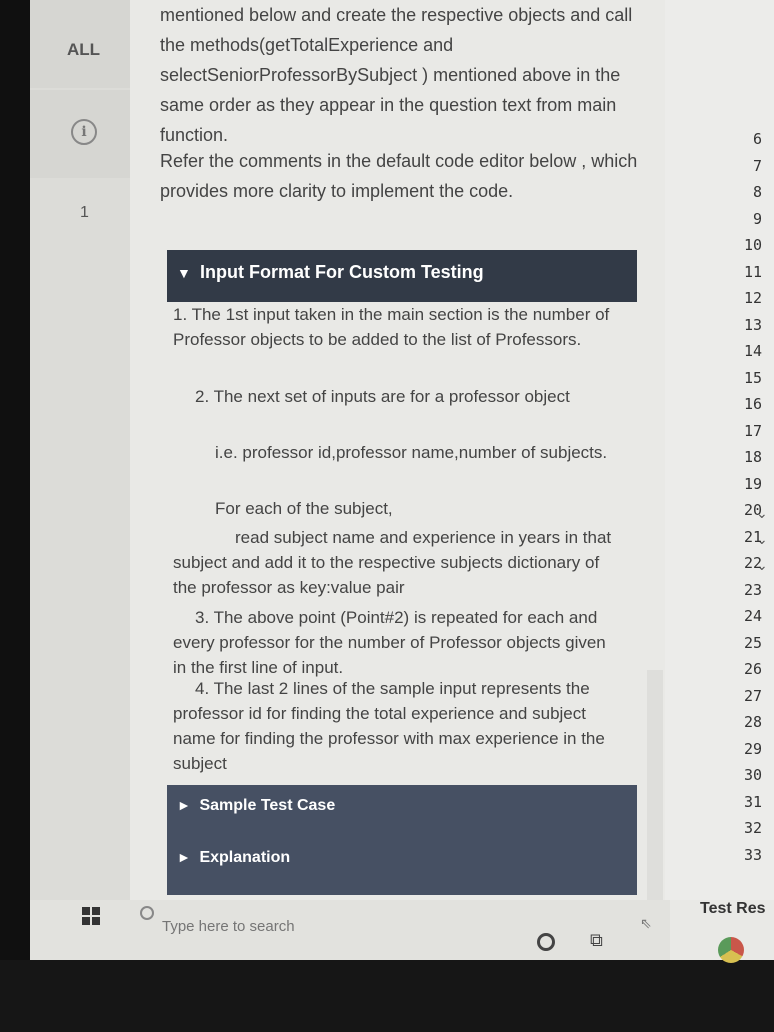 The height and width of the screenshot is (1032, 774). Describe the element at coordinates (282, 926) in the screenshot. I see `taskbar-search-input` at that location.